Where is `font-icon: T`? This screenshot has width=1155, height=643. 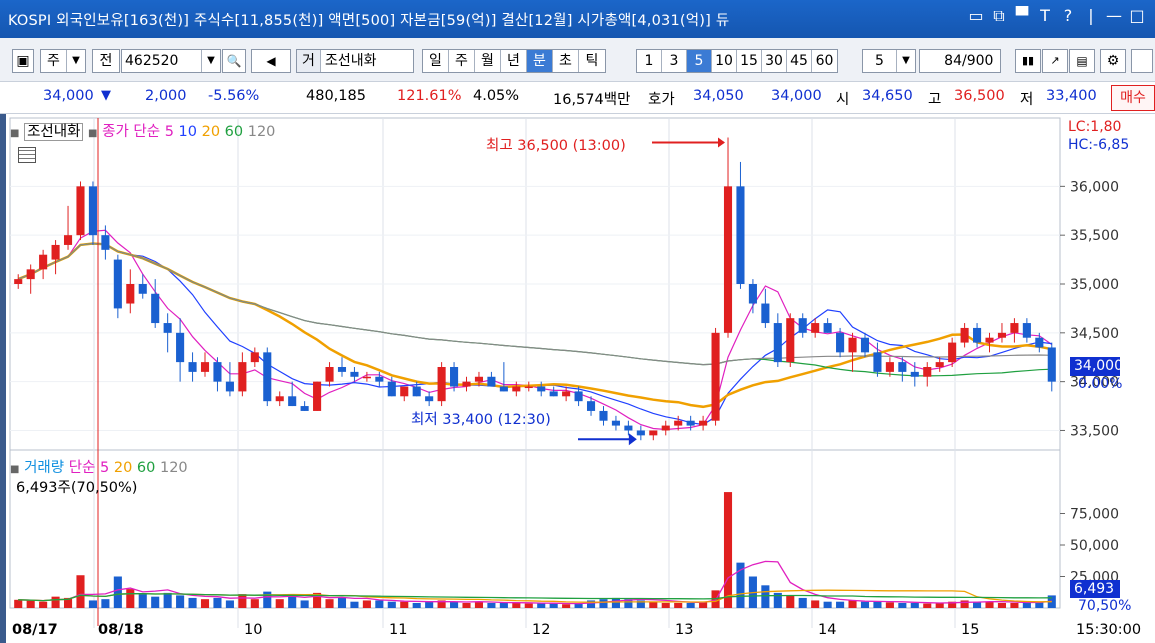 font-icon: T is located at coordinates (1045, 16).